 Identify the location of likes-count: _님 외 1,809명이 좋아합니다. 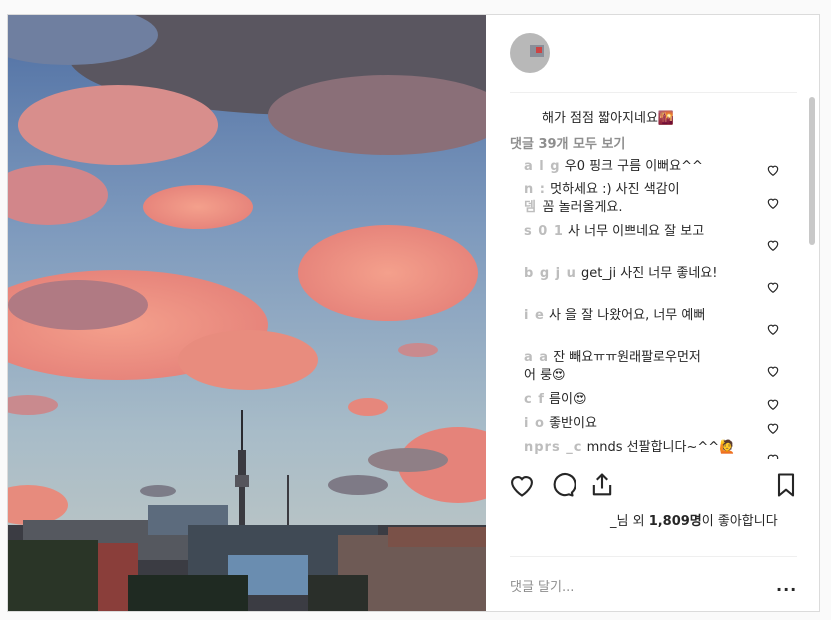
(694, 519).